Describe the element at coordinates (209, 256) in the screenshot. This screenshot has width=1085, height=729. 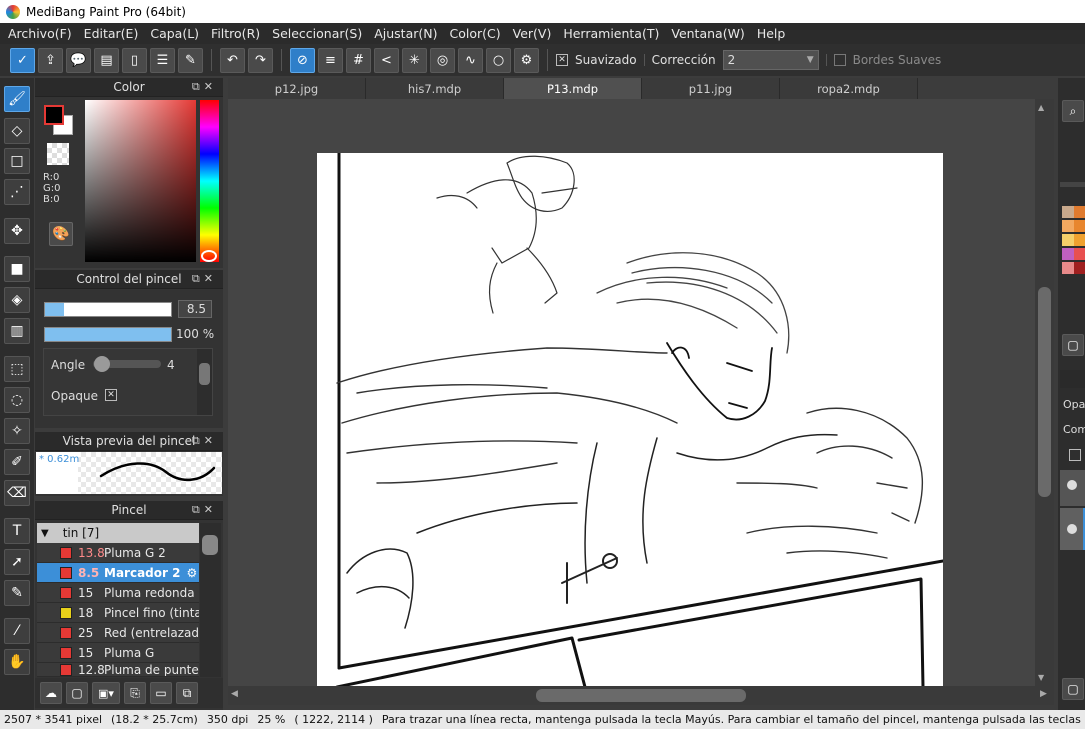
I see `hue-cursor` at that location.